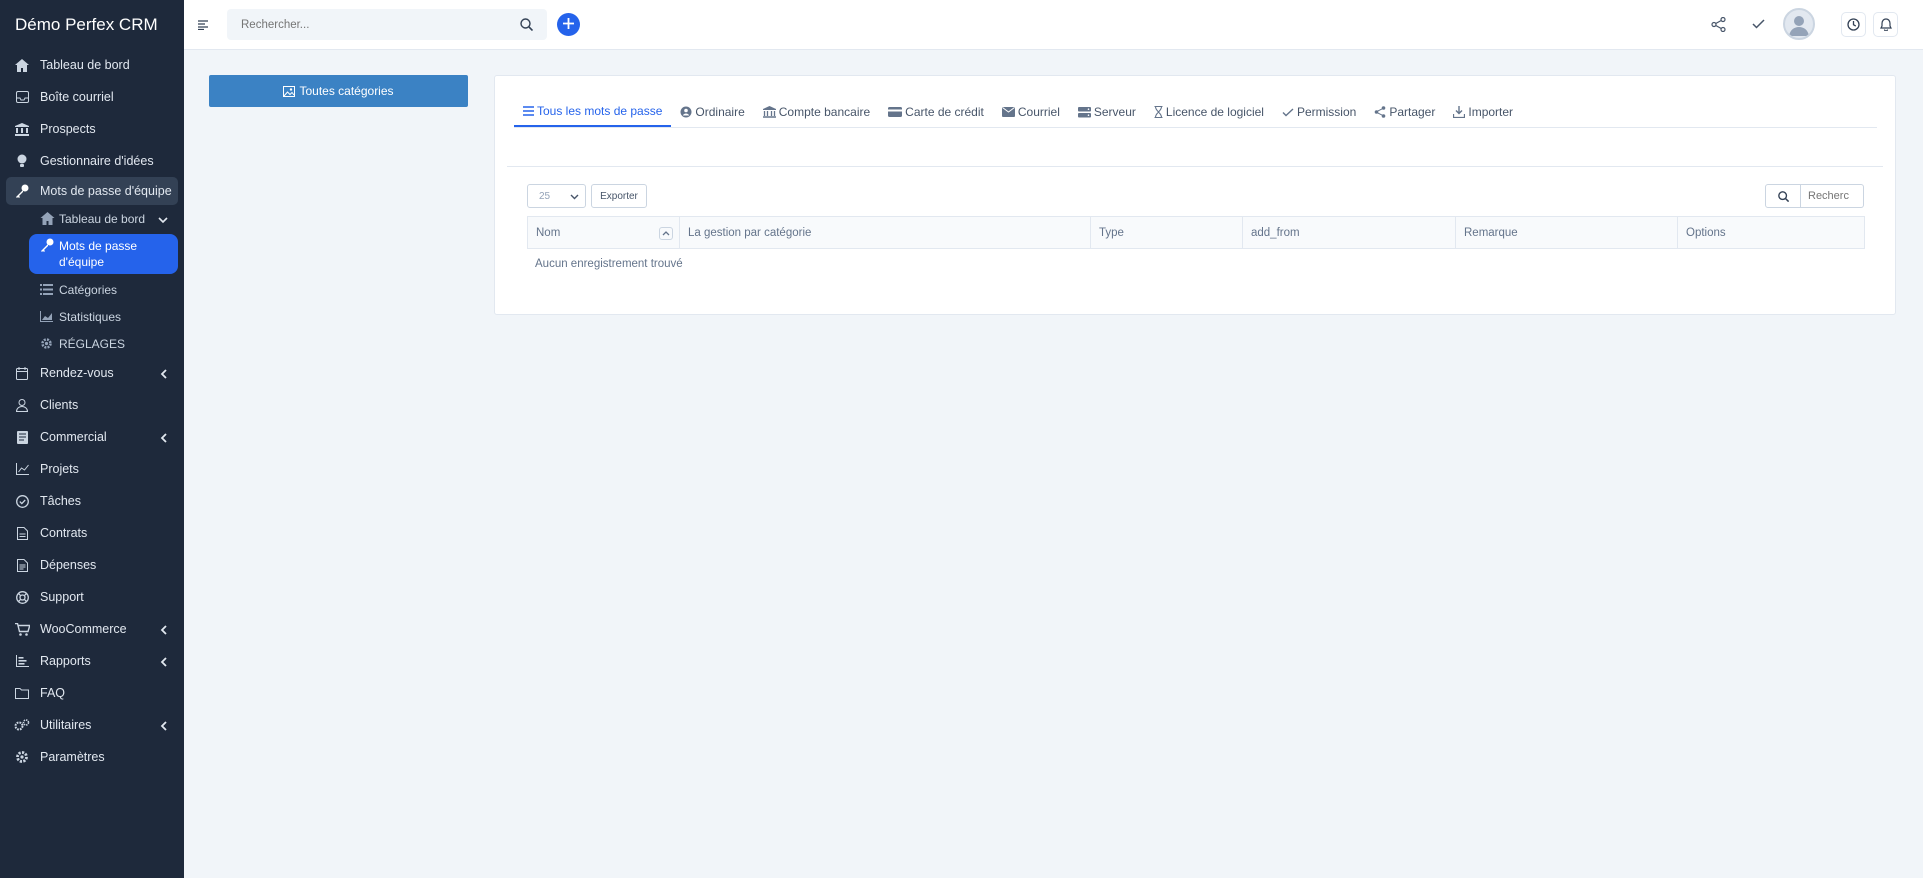 The width and height of the screenshot is (1923, 878). I want to click on quick-create-button, so click(568, 24).